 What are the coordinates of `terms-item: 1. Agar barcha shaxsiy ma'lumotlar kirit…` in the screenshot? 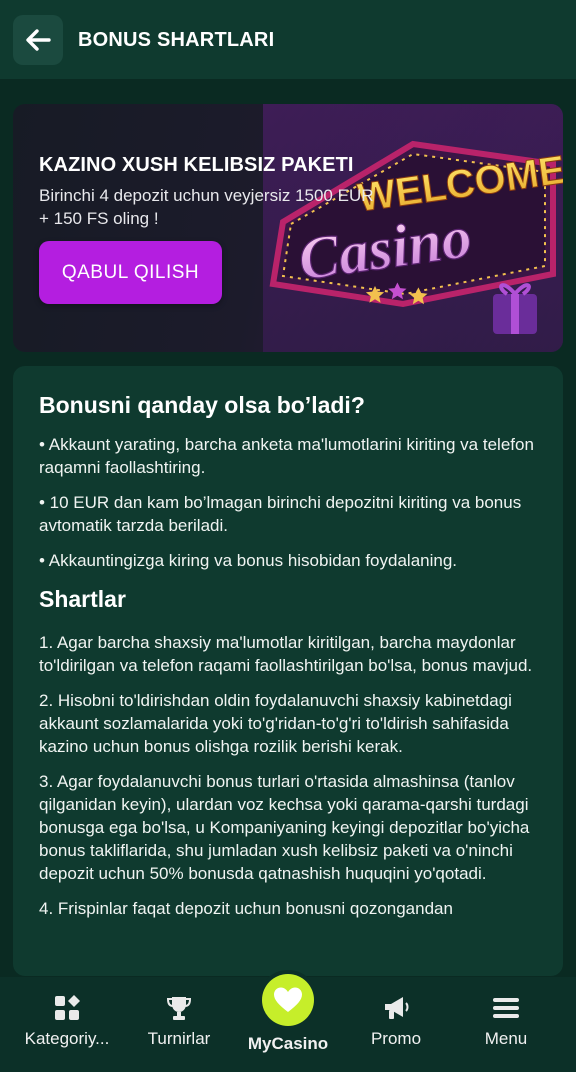 It's located at (286, 654).